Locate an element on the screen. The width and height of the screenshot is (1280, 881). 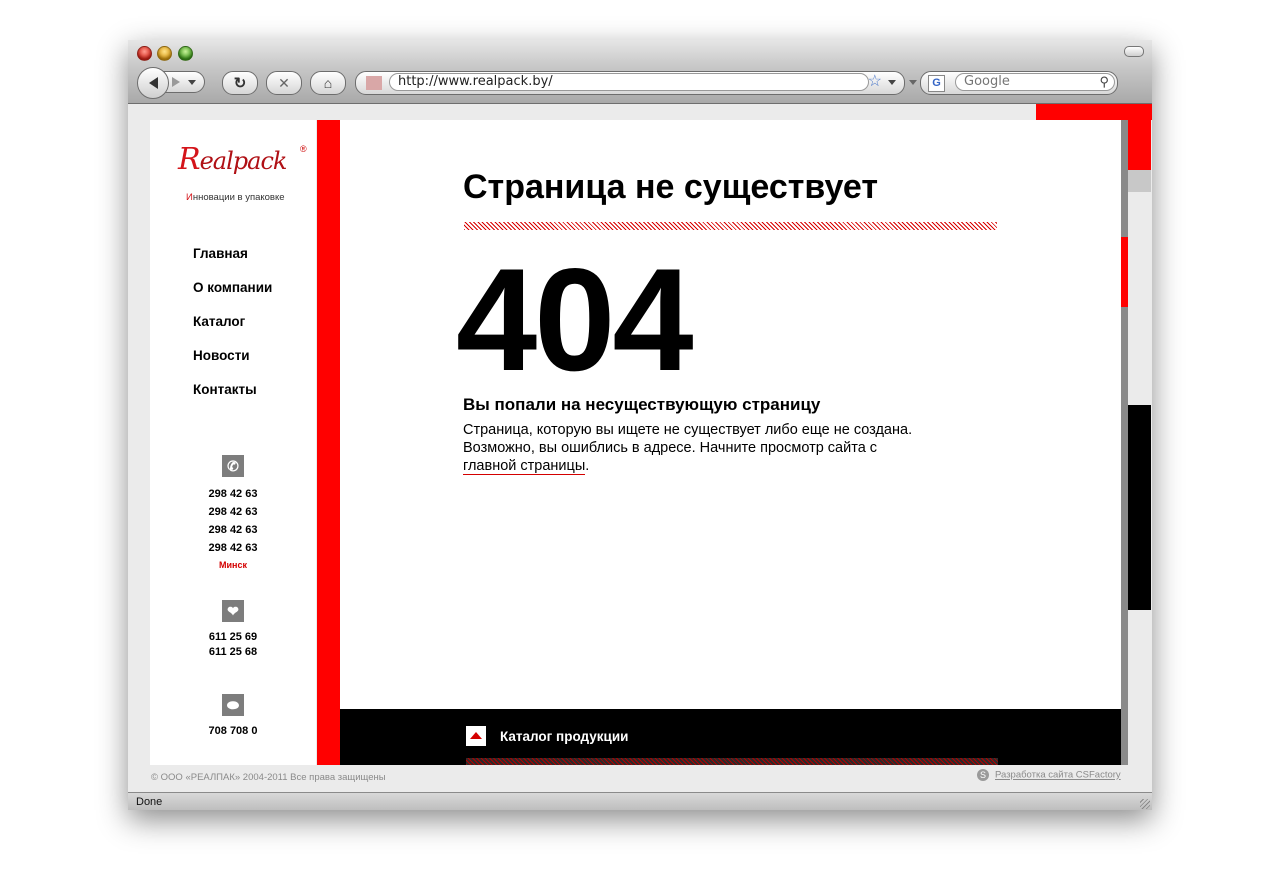
expand-up-icon is located at coordinates (476, 736).